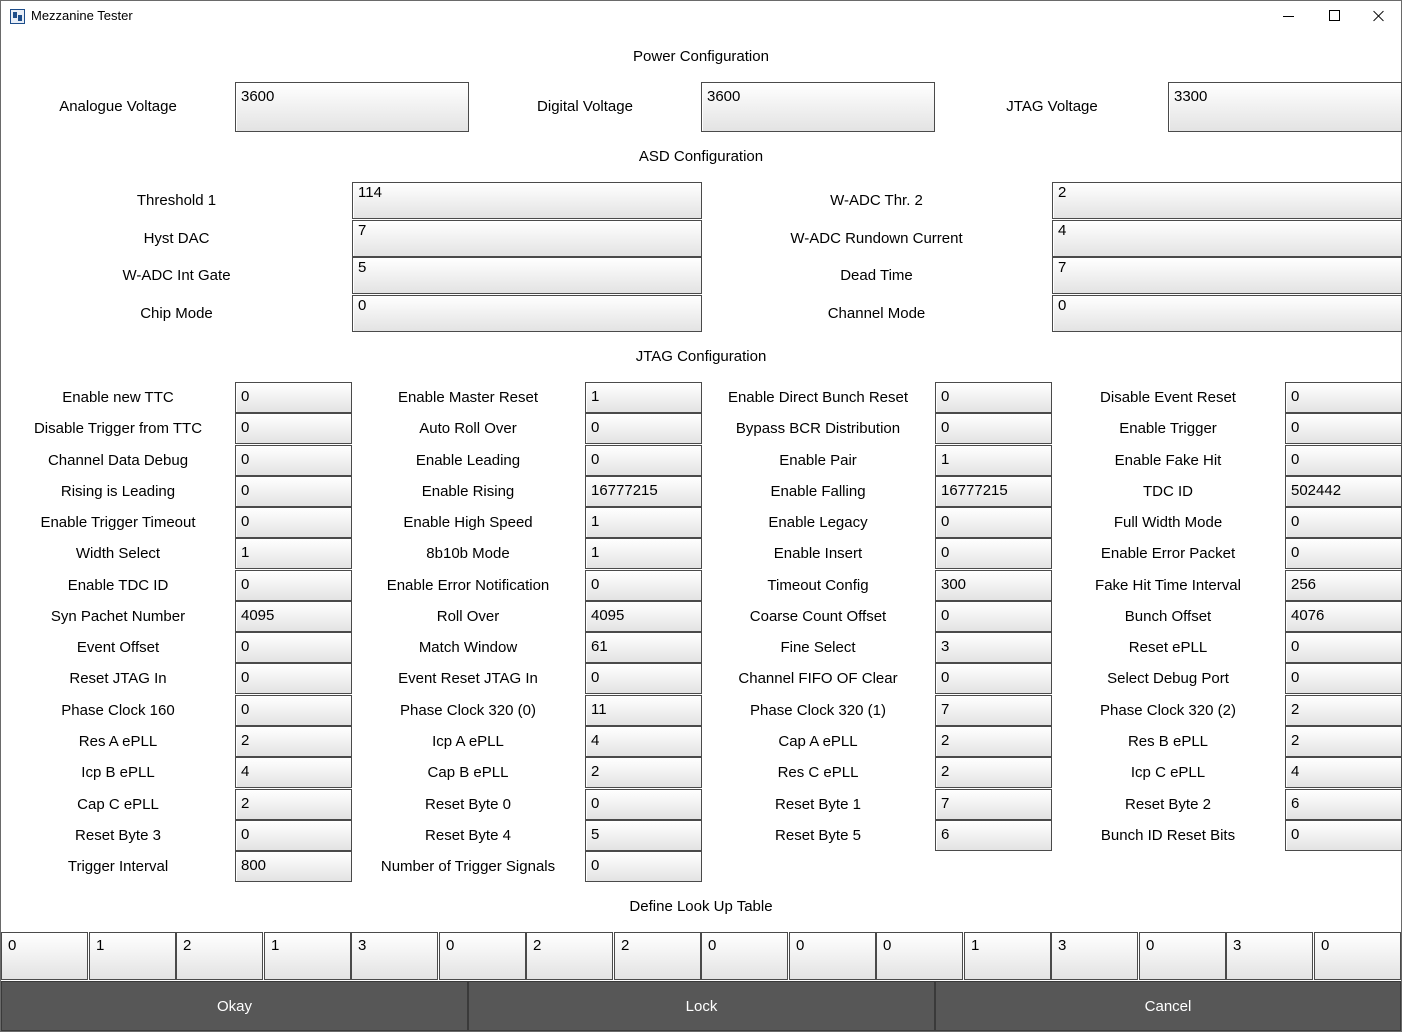  I want to click on jtag-field: 11, so click(643, 710).